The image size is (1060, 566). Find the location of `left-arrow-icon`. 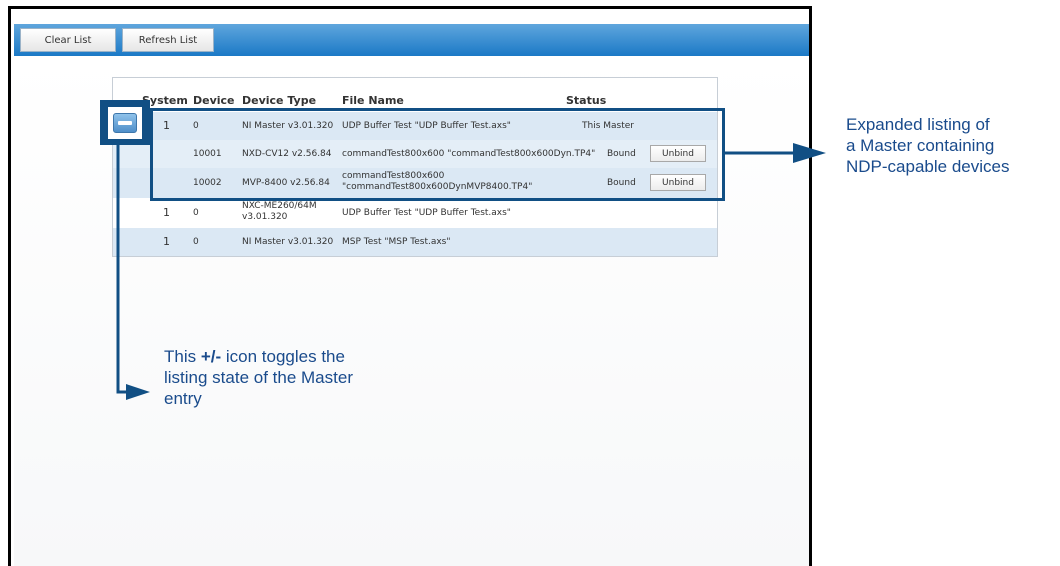

left-arrow-icon is located at coordinates (138, 392).